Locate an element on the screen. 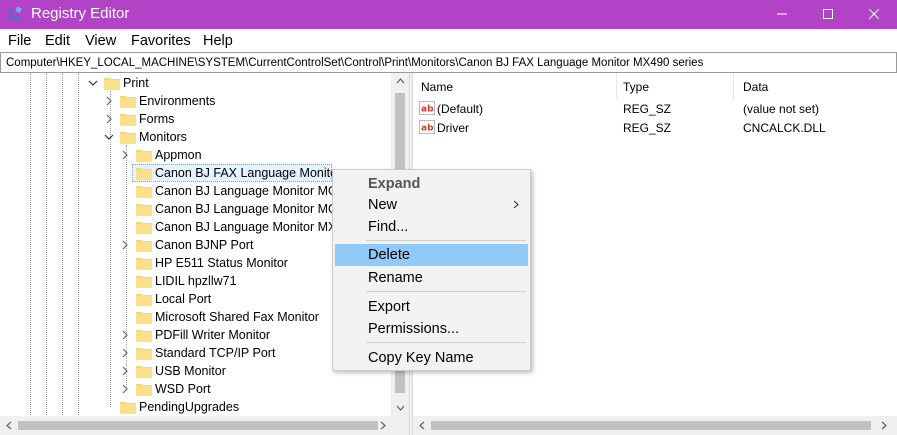 The image size is (897, 435). column-header-name: Name is located at coordinates (437, 87).